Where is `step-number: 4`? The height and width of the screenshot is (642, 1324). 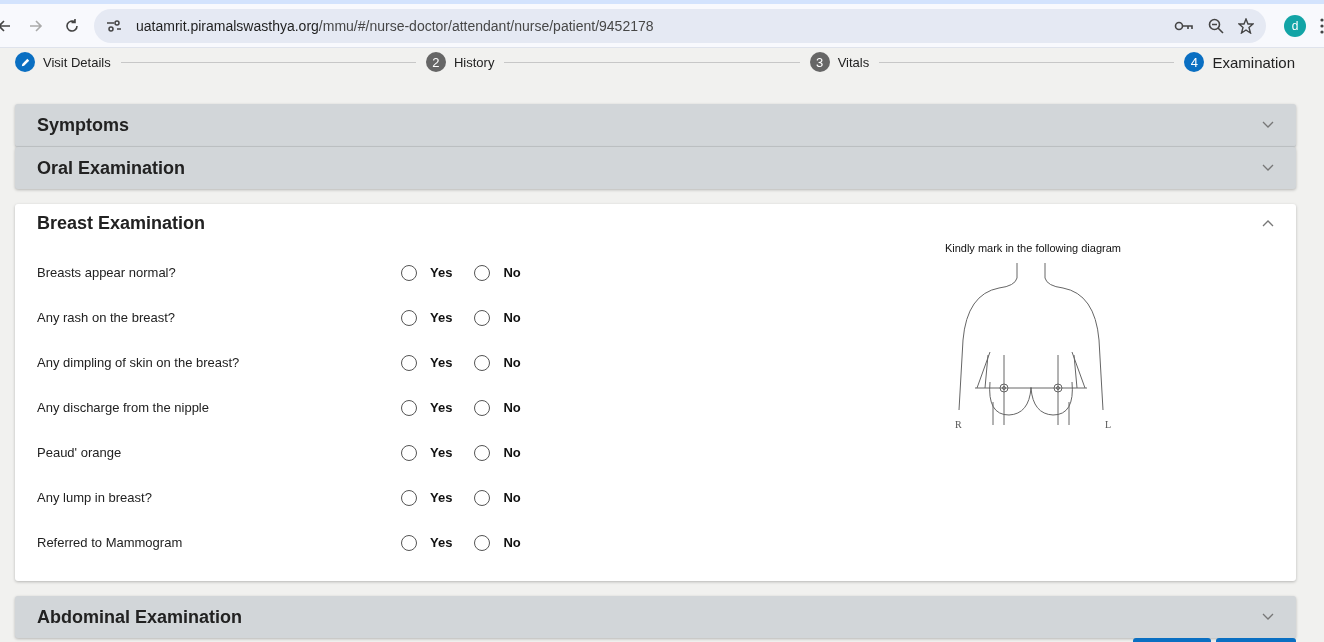 step-number: 4 is located at coordinates (1194, 62).